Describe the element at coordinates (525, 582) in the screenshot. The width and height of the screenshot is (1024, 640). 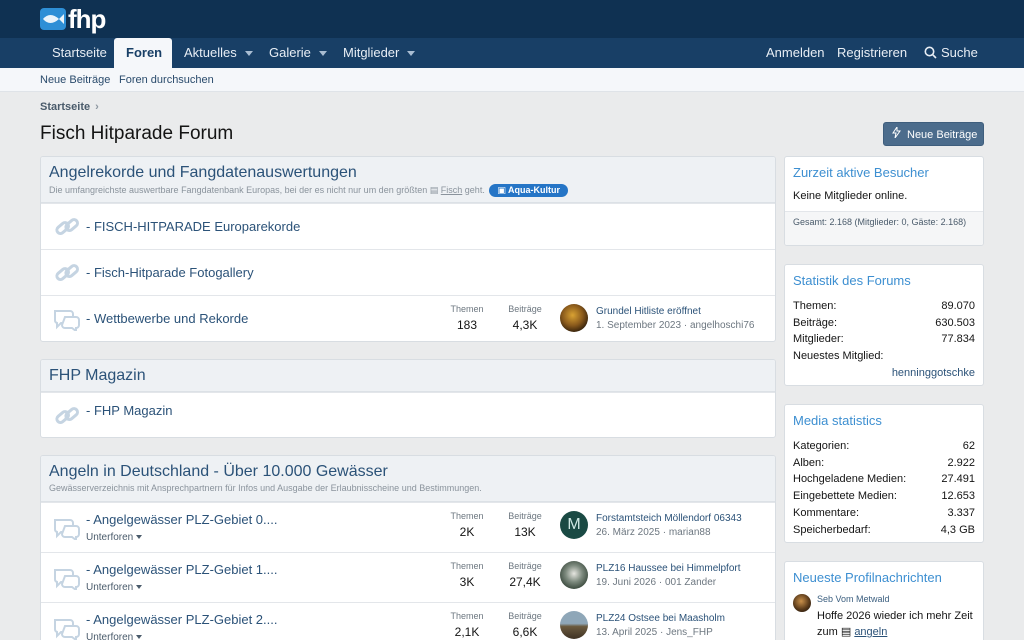
I see `posts-count: 27,4K` at that location.